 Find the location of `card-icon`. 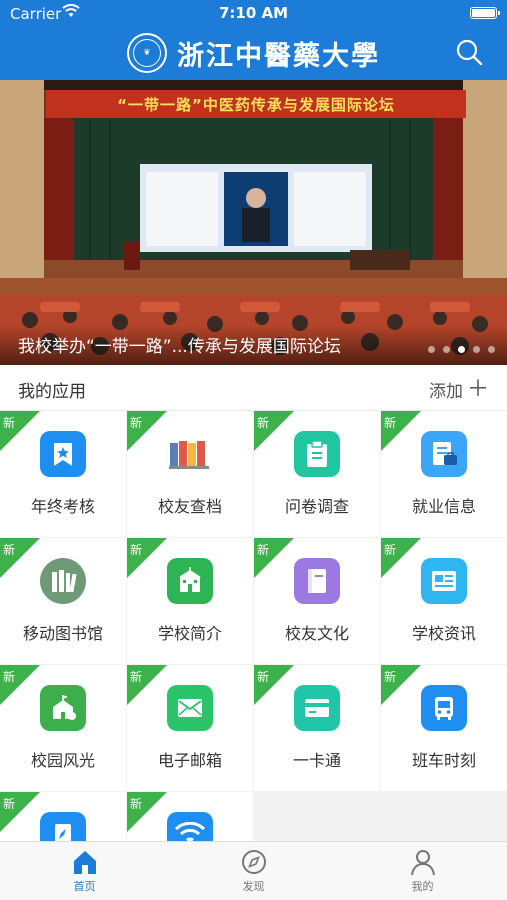

card-icon is located at coordinates (317, 708).